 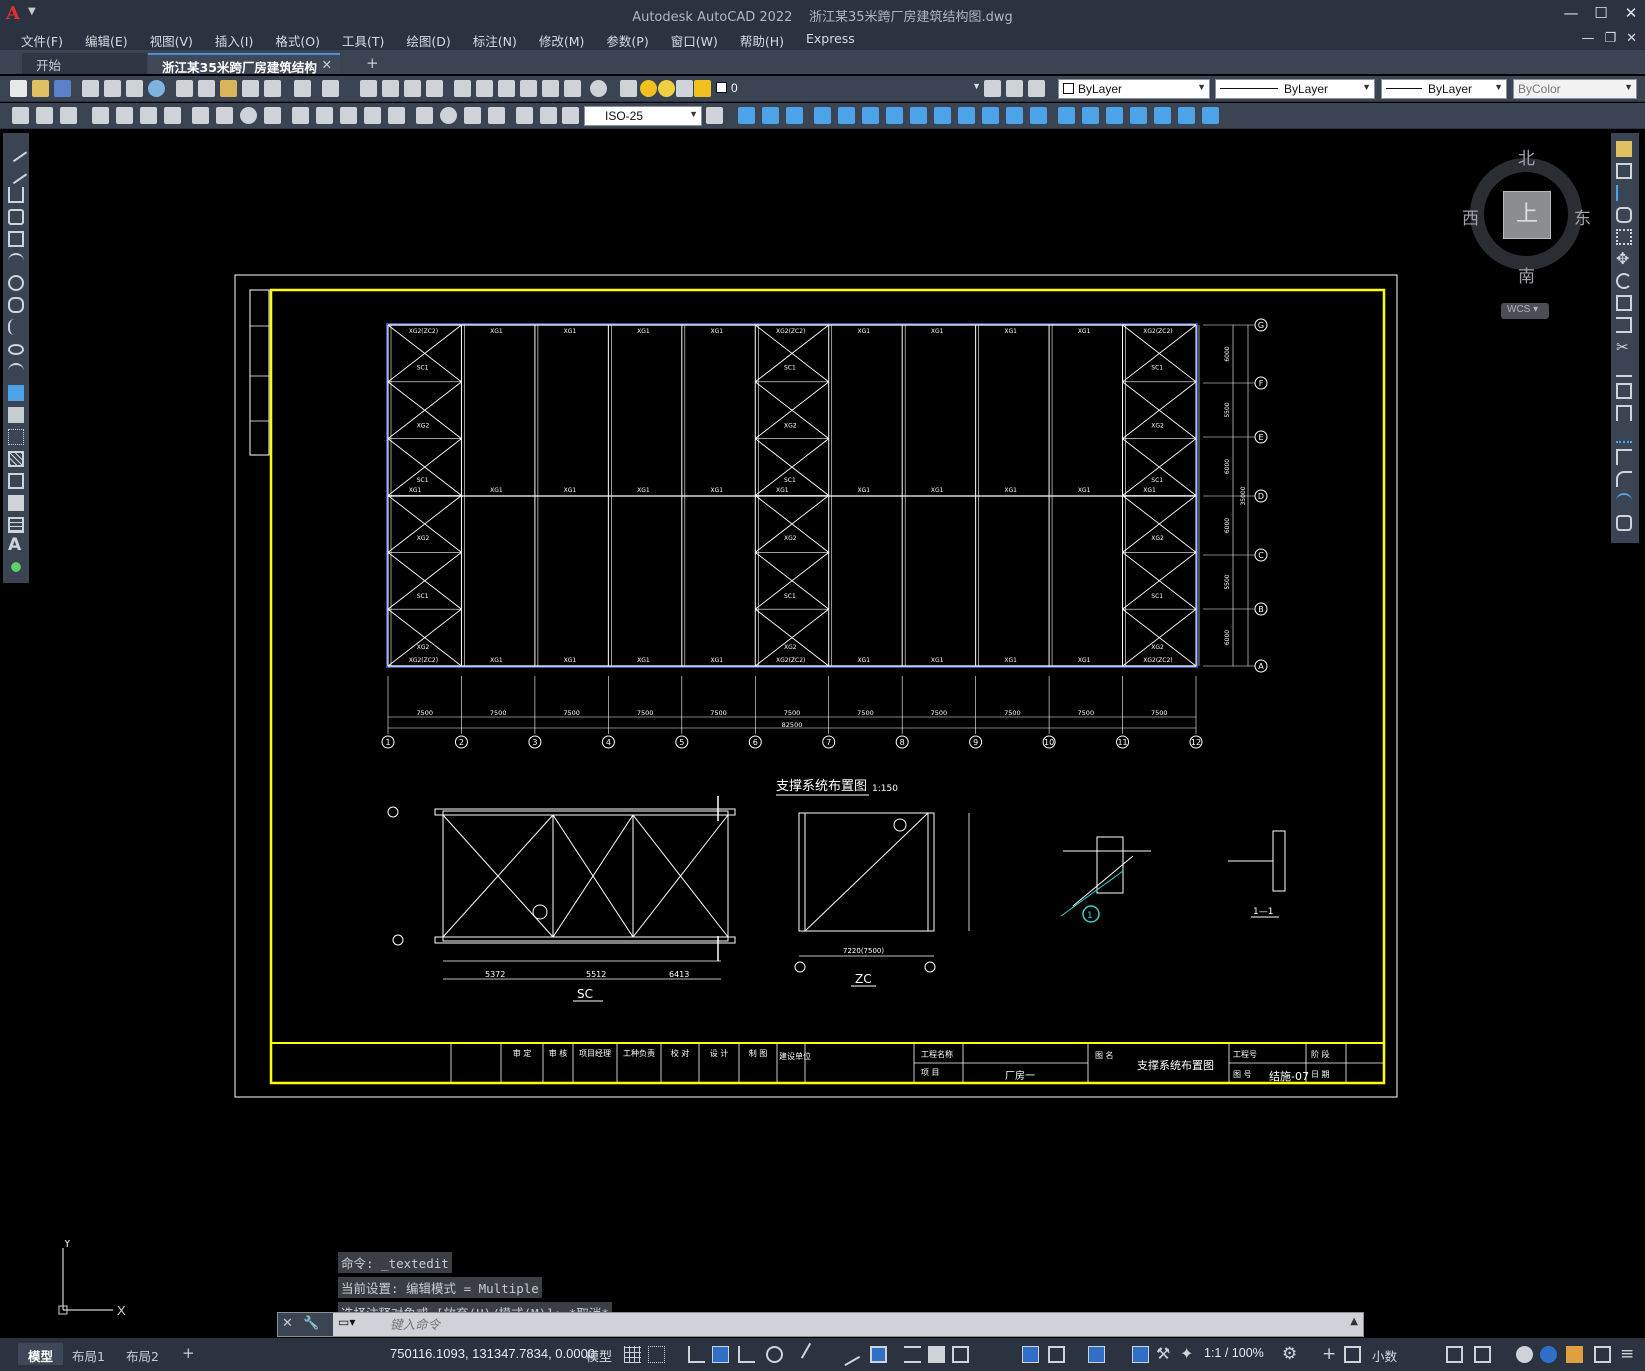 I want to click on menu-file: 文件(F), so click(x=42, y=40).